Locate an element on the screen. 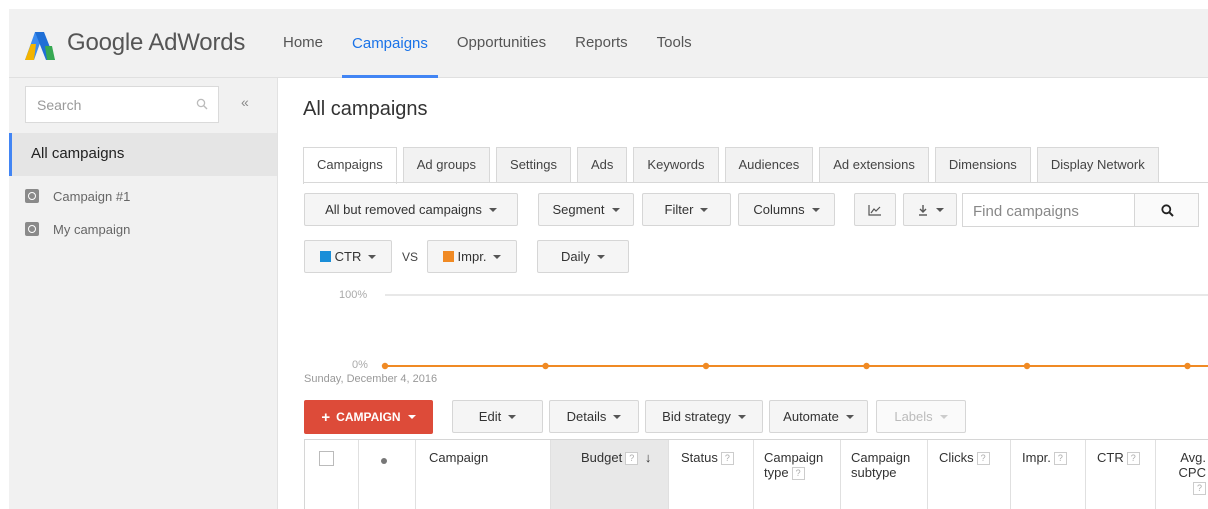 This screenshot has height=509, width=1208. select-all-column is located at coordinates (332, 474).